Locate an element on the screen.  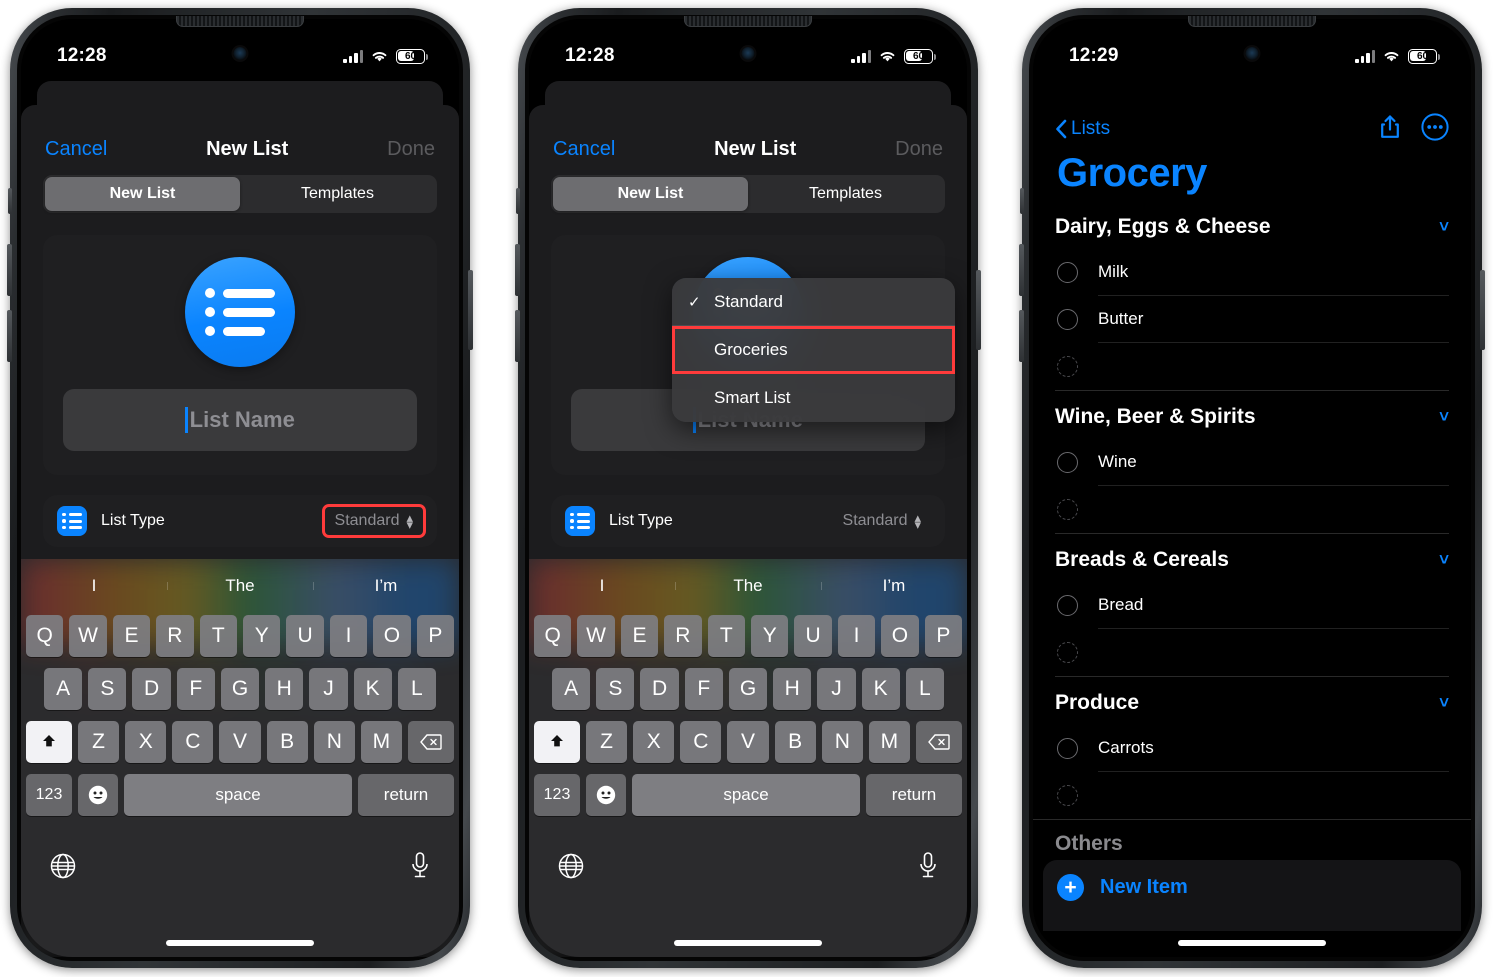
list-item: Bread is located at coordinates (1253, 605).